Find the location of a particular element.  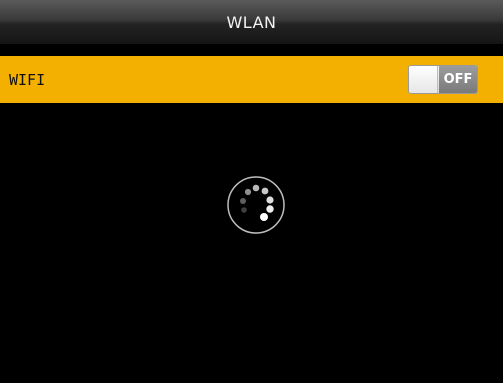

title-bar: WLAN is located at coordinates (251, 22).